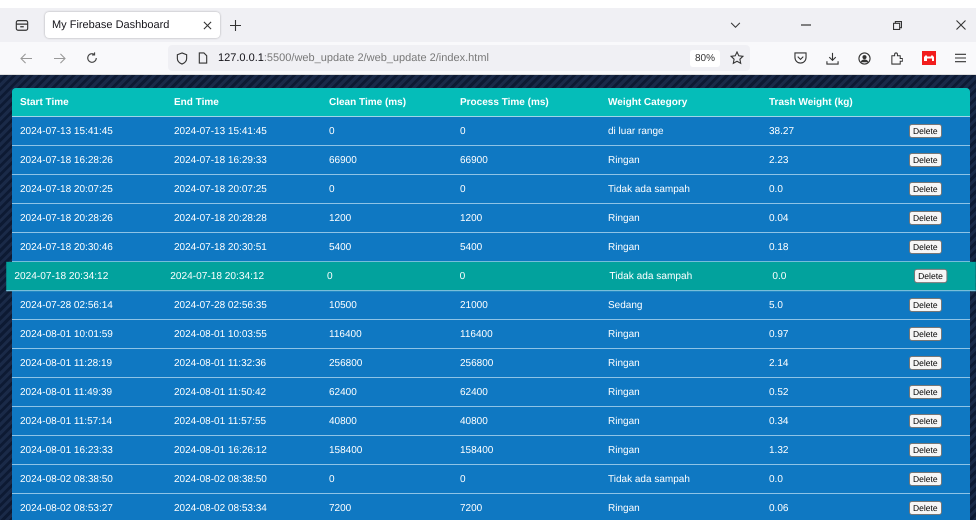 The height and width of the screenshot is (520, 976). What do you see at coordinates (779, 392) in the screenshot?
I see `table-cell-text: 0.52` at bounding box center [779, 392].